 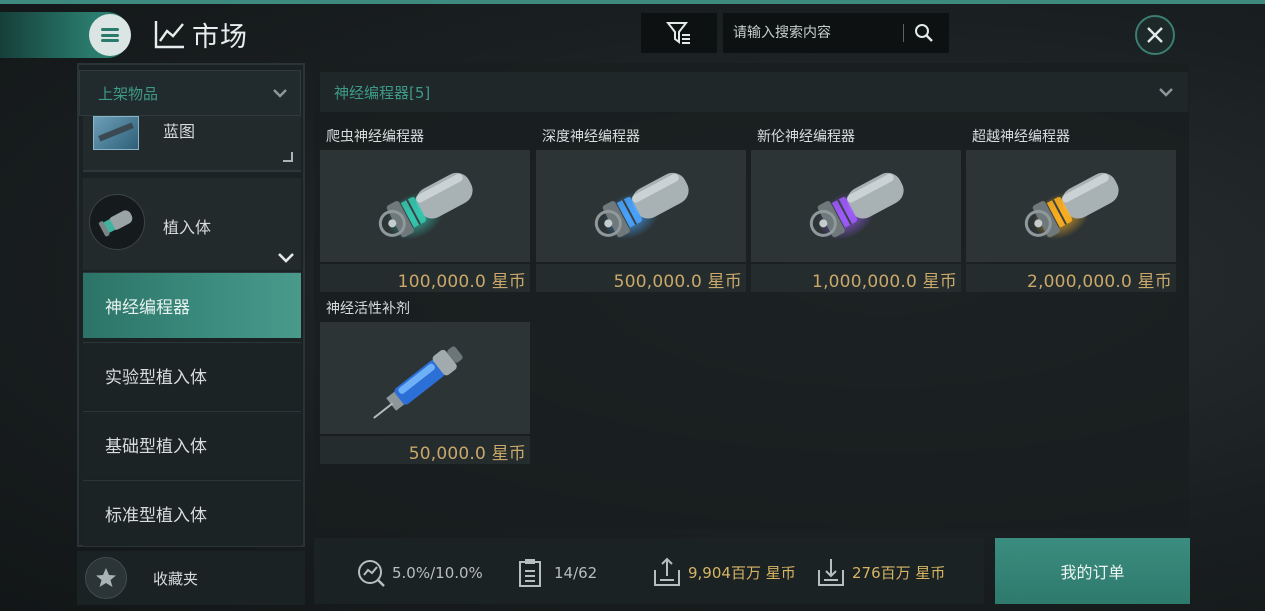 I want to click on item-card: 爬虫神经编程器 100,000.0 星币, so click(x=425, y=206).